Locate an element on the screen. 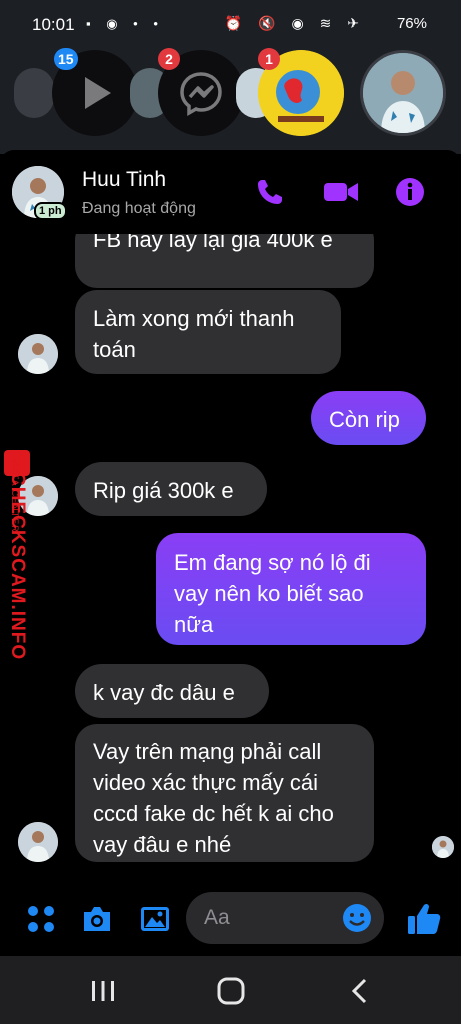 This screenshot has width=461, height=1024. thumbs-up-icon is located at coordinates (424, 918).